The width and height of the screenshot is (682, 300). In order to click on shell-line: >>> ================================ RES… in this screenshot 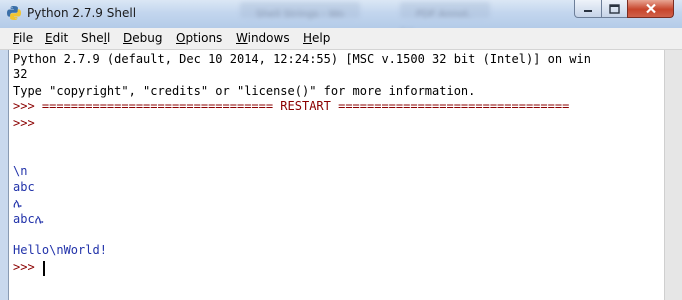, I will do `click(291, 106)`.